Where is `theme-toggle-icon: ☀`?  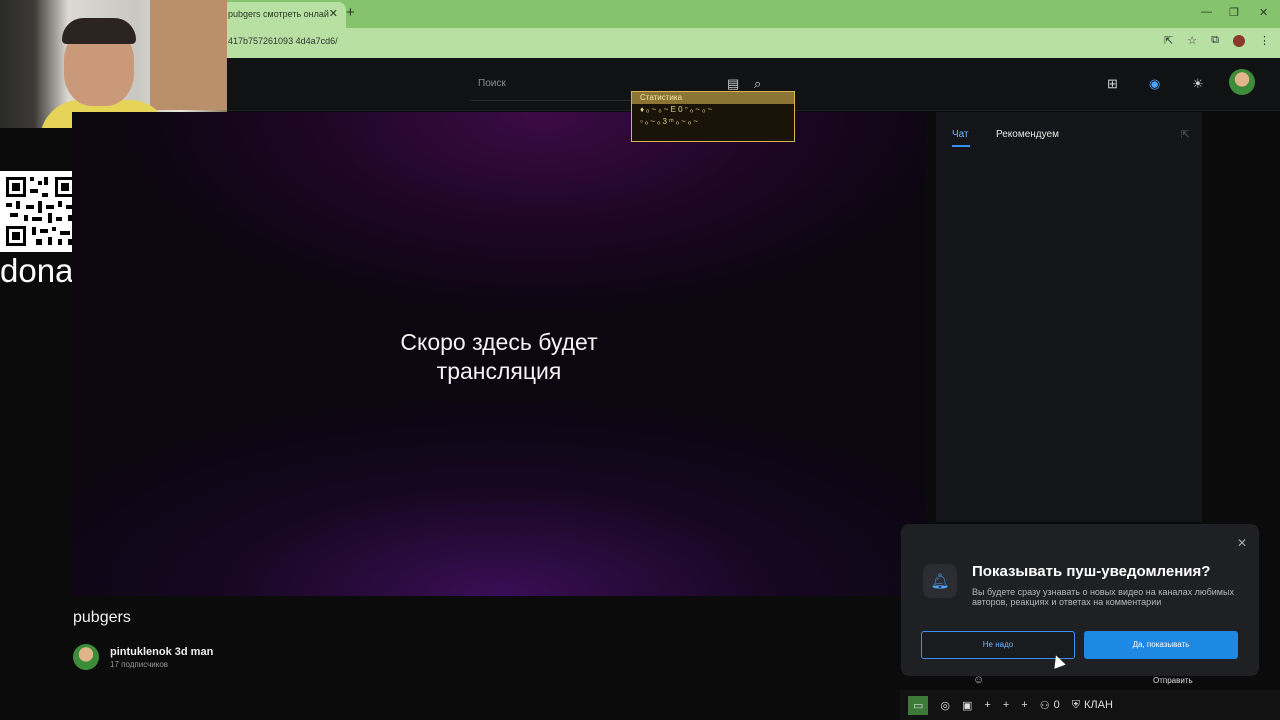
theme-toggle-icon: ☀ is located at coordinates (1198, 84).